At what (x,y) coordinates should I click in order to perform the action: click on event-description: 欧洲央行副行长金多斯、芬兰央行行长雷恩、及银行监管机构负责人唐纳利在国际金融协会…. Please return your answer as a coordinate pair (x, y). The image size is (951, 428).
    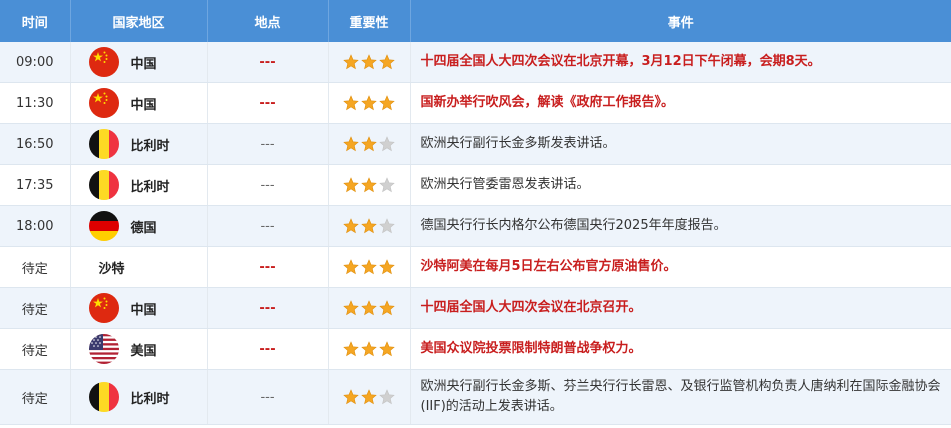
    Looking at the image, I should click on (680, 397).